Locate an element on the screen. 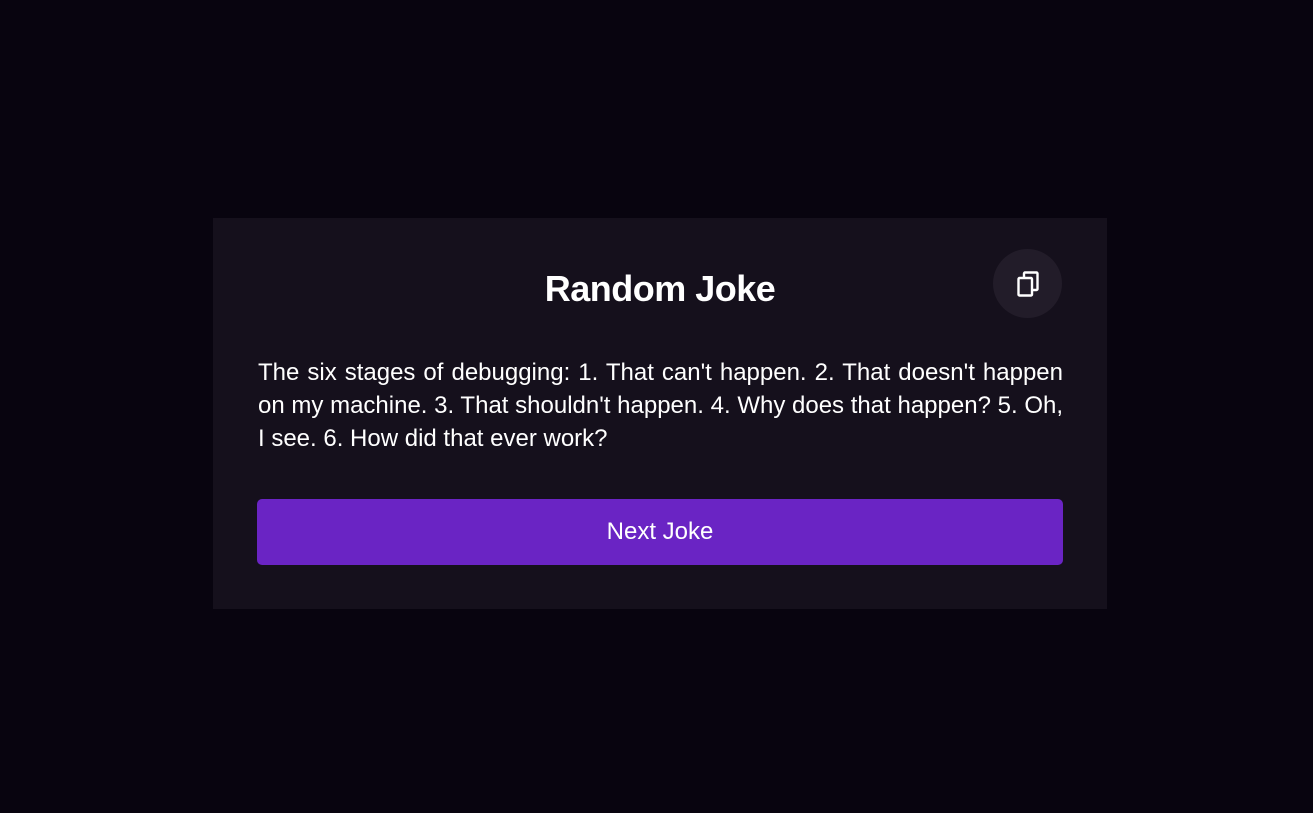 The width and height of the screenshot is (1313, 813). next-joke-button: Next Joke is located at coordinates (660, 532).